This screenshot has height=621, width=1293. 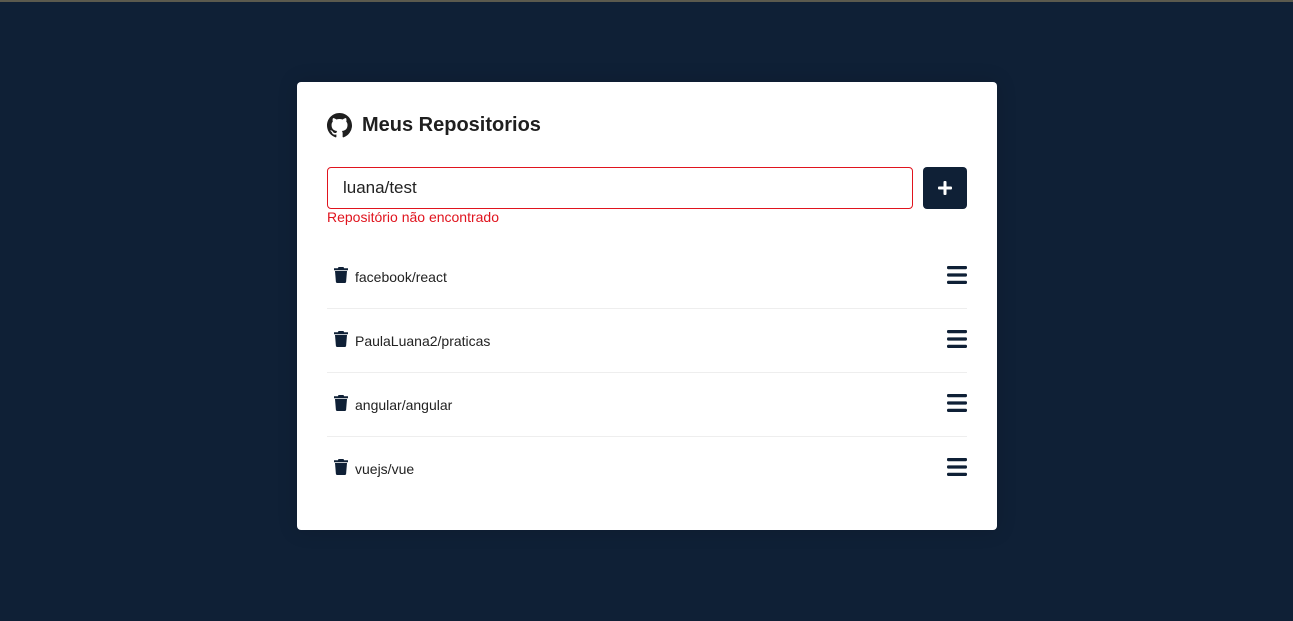 I want to click on add-repository-form, so click(x=647, y=188).